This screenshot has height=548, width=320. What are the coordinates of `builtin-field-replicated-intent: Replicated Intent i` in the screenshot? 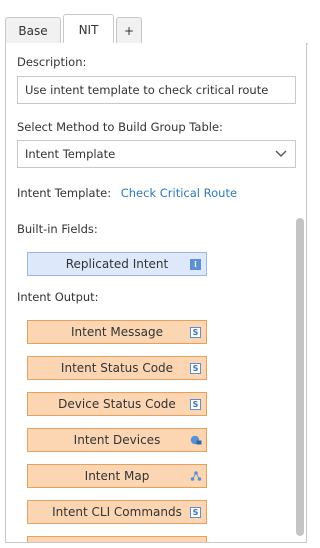 It's located at (117, 264).